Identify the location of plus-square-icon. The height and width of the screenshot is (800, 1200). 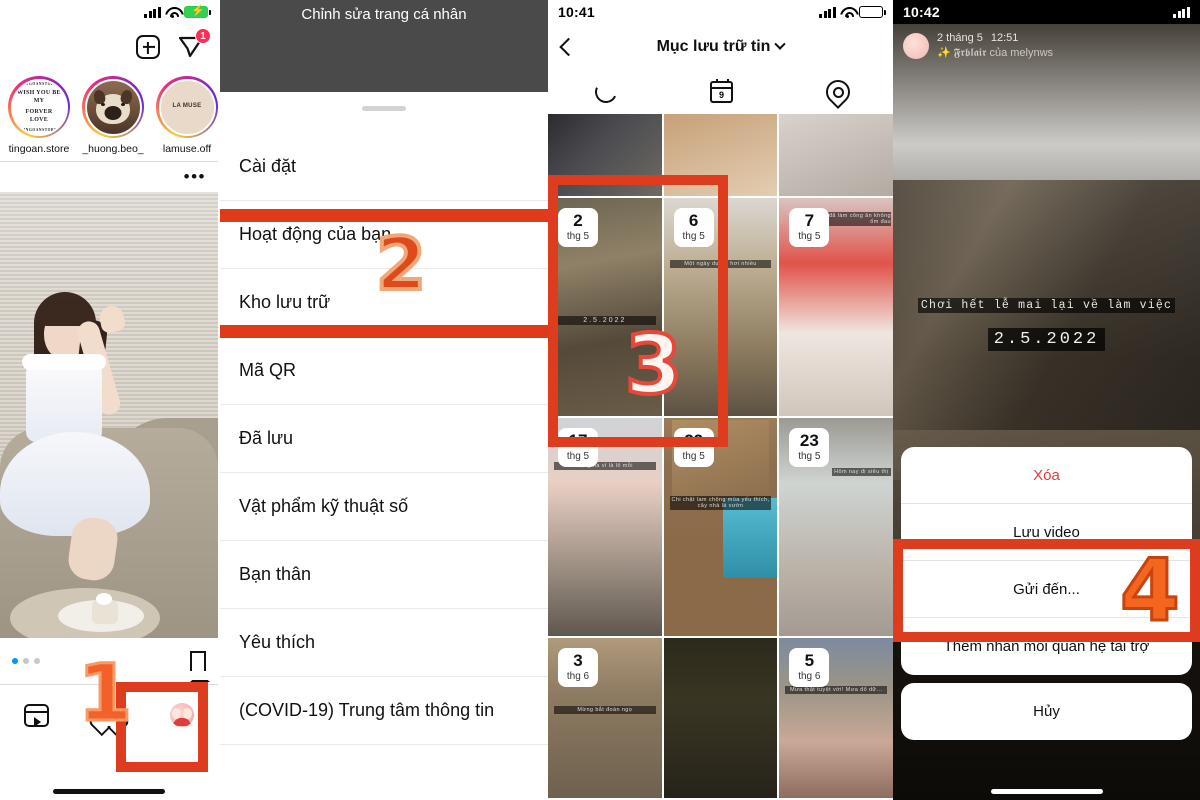
(148, 47).